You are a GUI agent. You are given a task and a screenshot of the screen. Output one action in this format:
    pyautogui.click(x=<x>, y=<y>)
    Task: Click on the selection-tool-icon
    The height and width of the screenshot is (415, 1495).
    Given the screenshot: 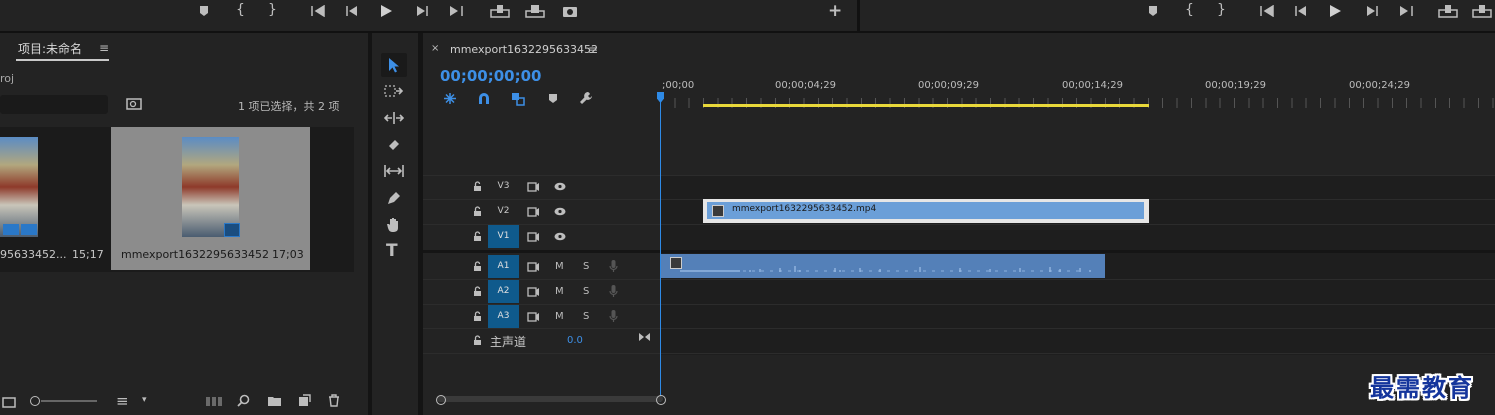 What is the action you would take?
    pyautogui.click(x=394, y=65)
    